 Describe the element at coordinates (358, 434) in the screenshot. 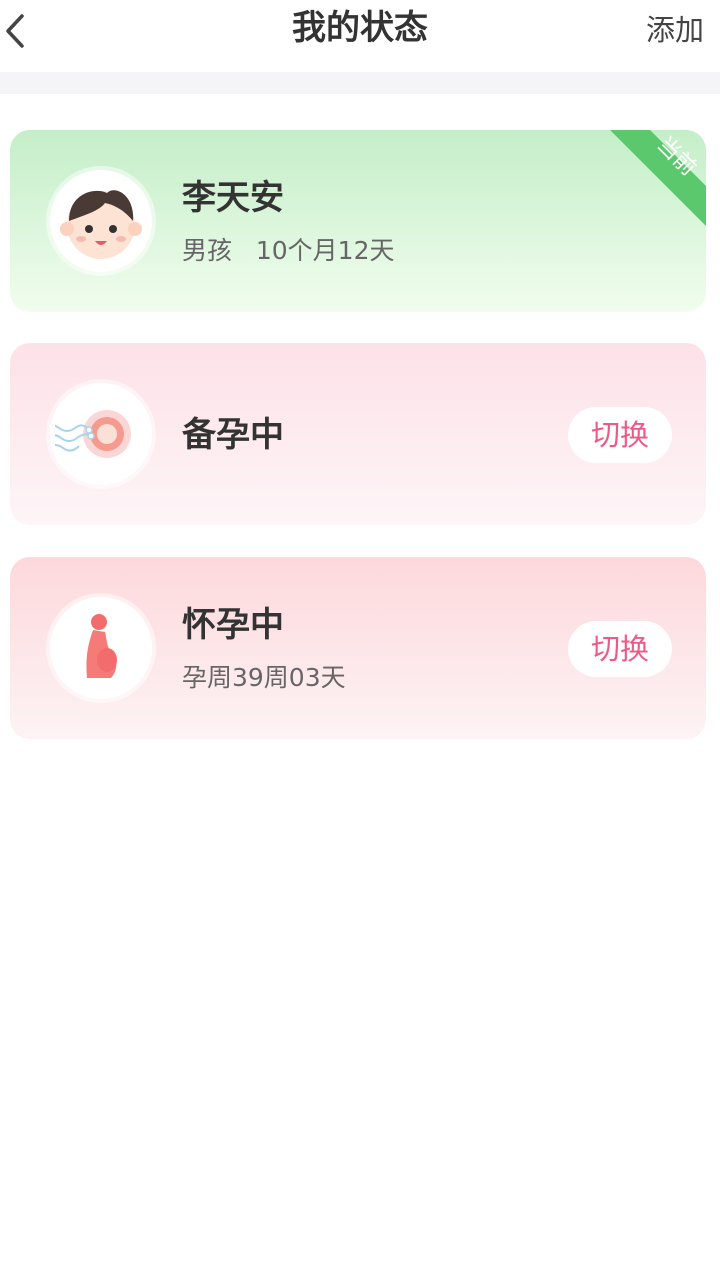

I see `status-card-preparing: 备孕中 切换` at that location.